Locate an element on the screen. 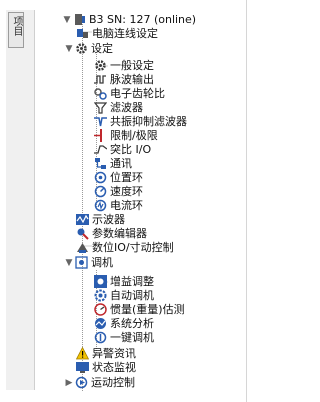 This screenshot has width=320, height=402. tree-item-resonance-filter: 共振抑制滤波器 is located at coordinates (140, 121).